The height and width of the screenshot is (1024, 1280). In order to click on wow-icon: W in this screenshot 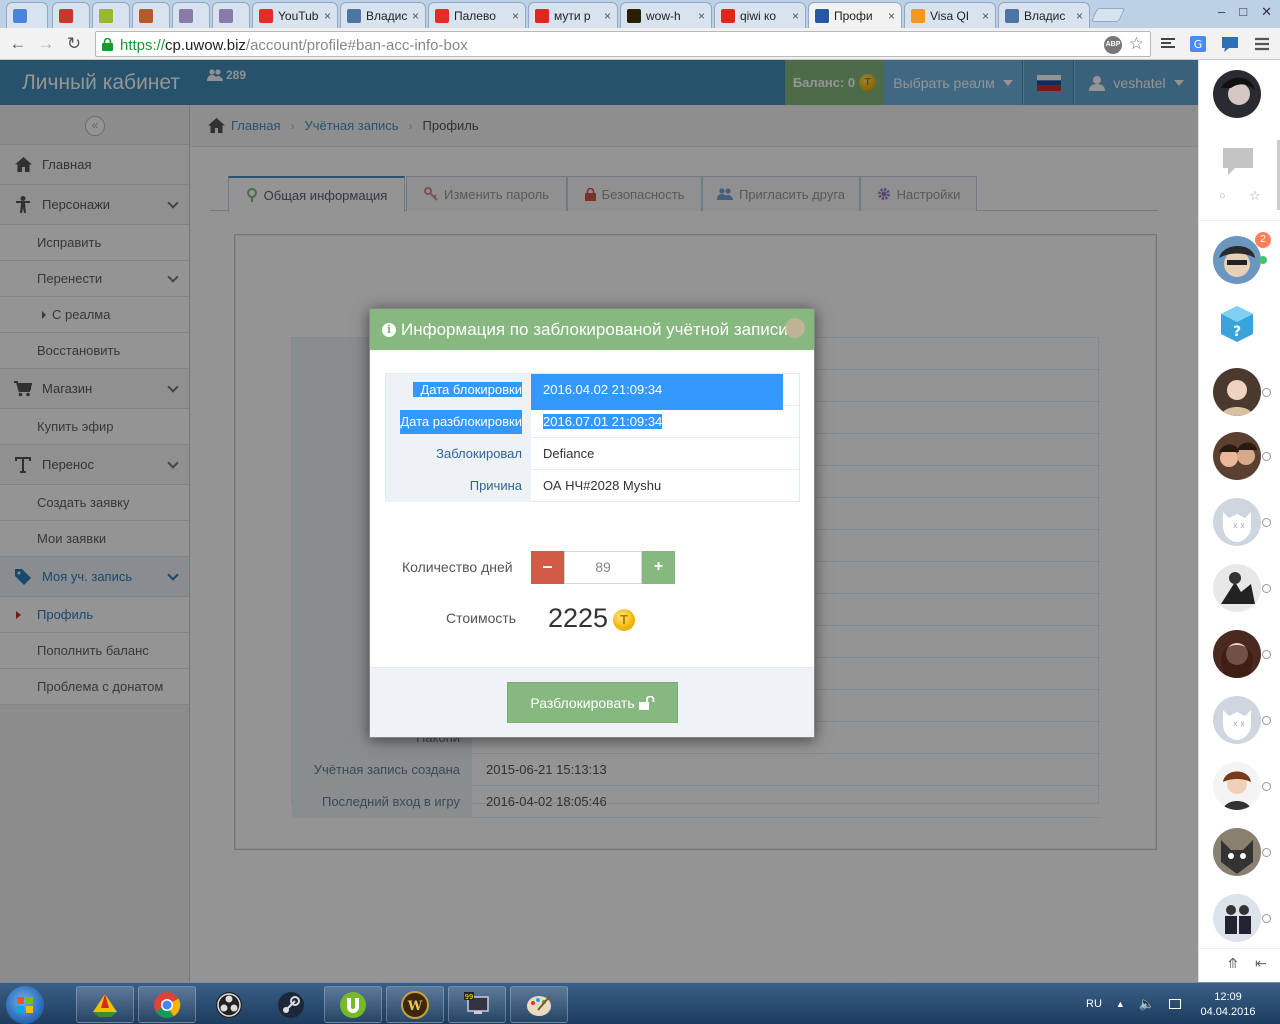, I will do `click(415, 1004)`.